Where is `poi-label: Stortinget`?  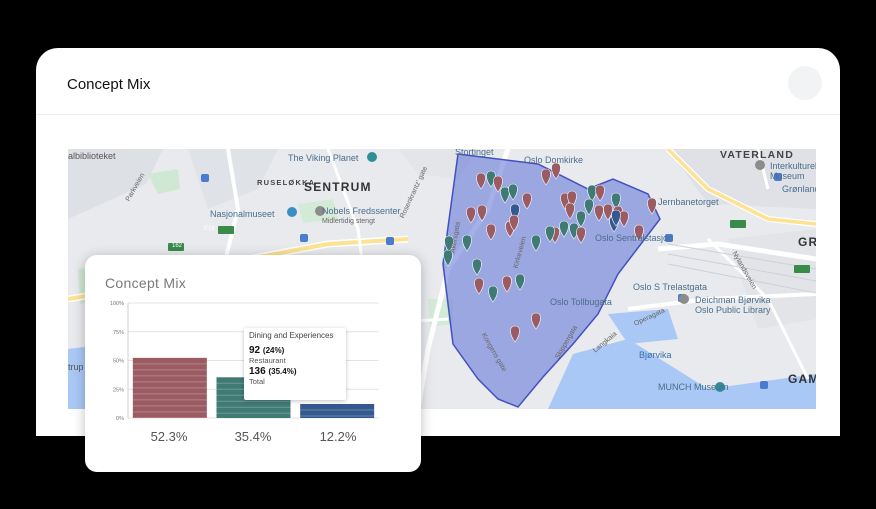 poi-label: Stortinget is located at coordinates (474, 153).